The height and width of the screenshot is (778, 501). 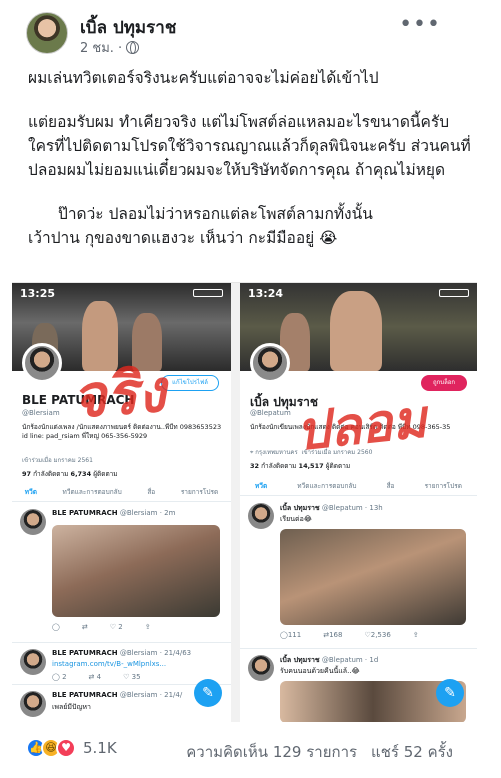 What do you see at coordinates (121, 574) in the screenshot?
I see `tweet: BLE PATUMRACH @Blersiam · 2m ◯ ⇄ ♡ 2 ⇪` at bounding box center [121, 574].